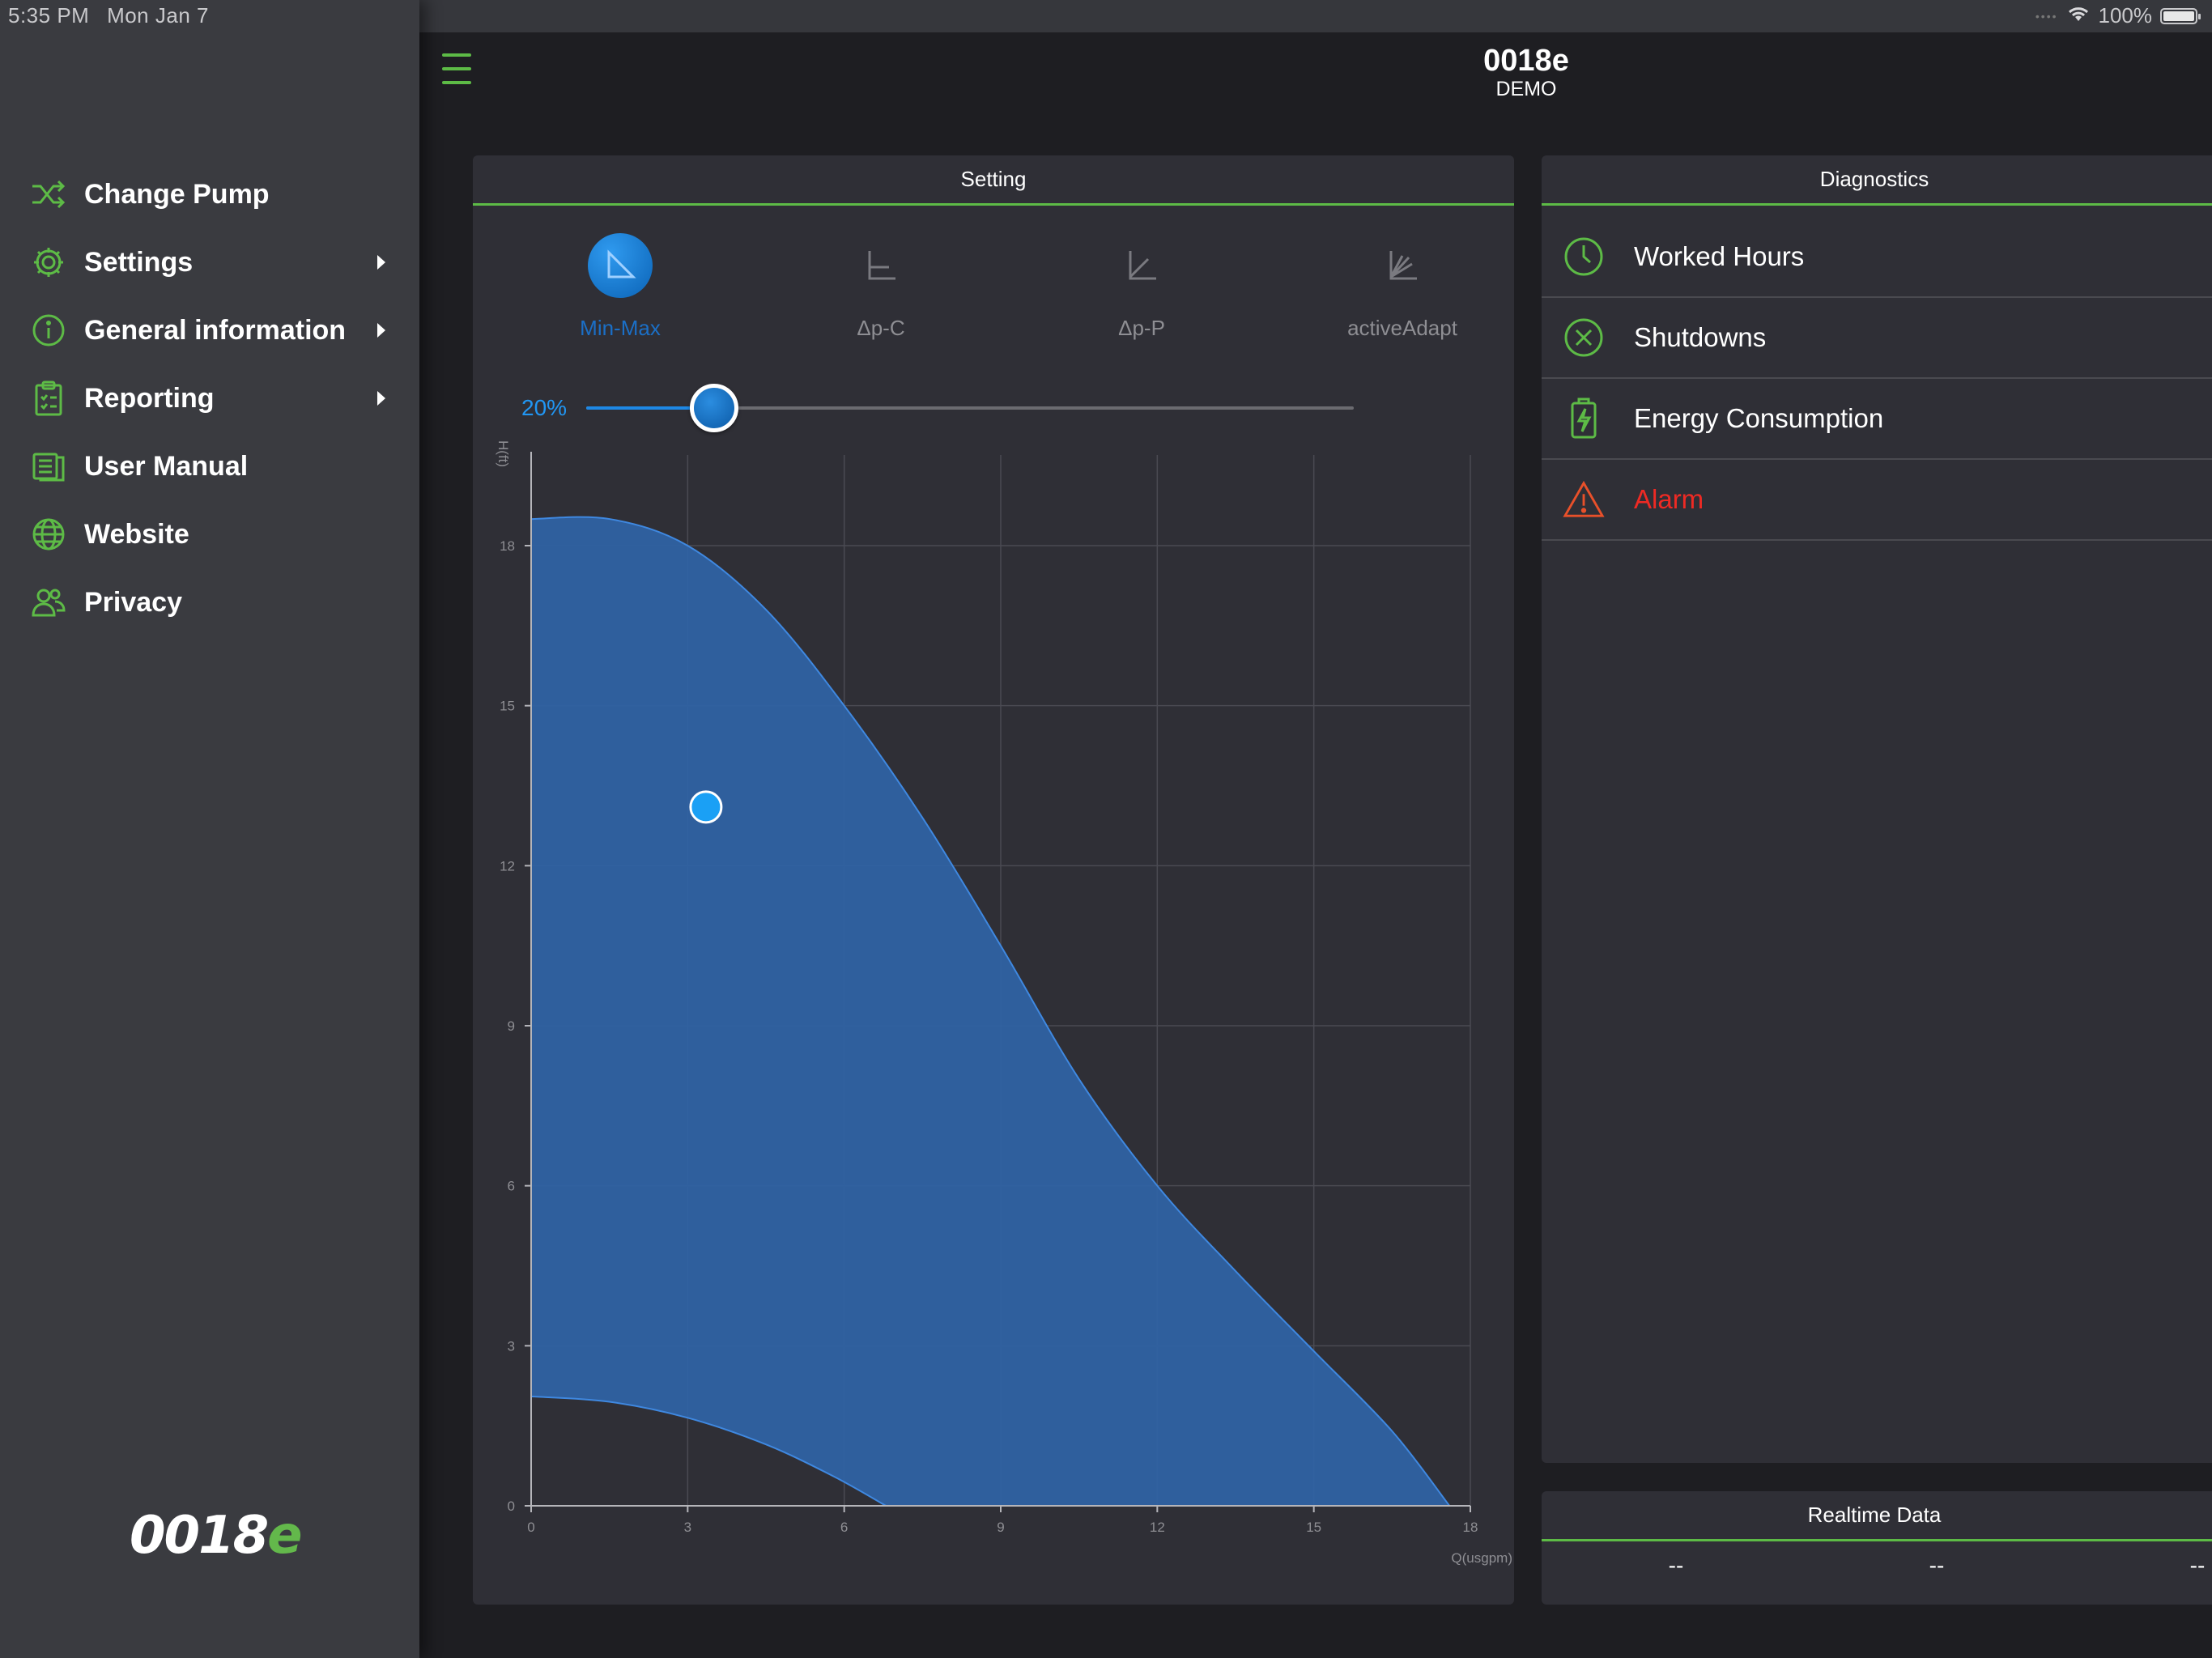 This screenshot has width=2212, height=1658. Describe the element at coordinates (1877, 500) in the screenshot. I see `diagnostics-item-alarm: Alarm` at that location.